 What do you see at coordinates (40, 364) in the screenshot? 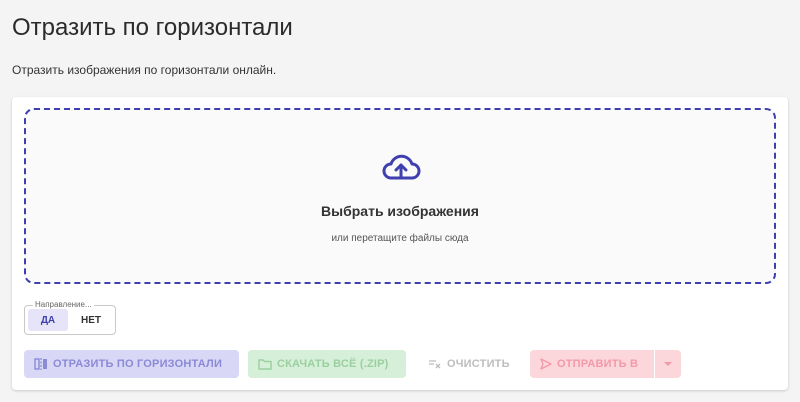
I see `flip-horizontal-icon` at bounding box center [40, 364].